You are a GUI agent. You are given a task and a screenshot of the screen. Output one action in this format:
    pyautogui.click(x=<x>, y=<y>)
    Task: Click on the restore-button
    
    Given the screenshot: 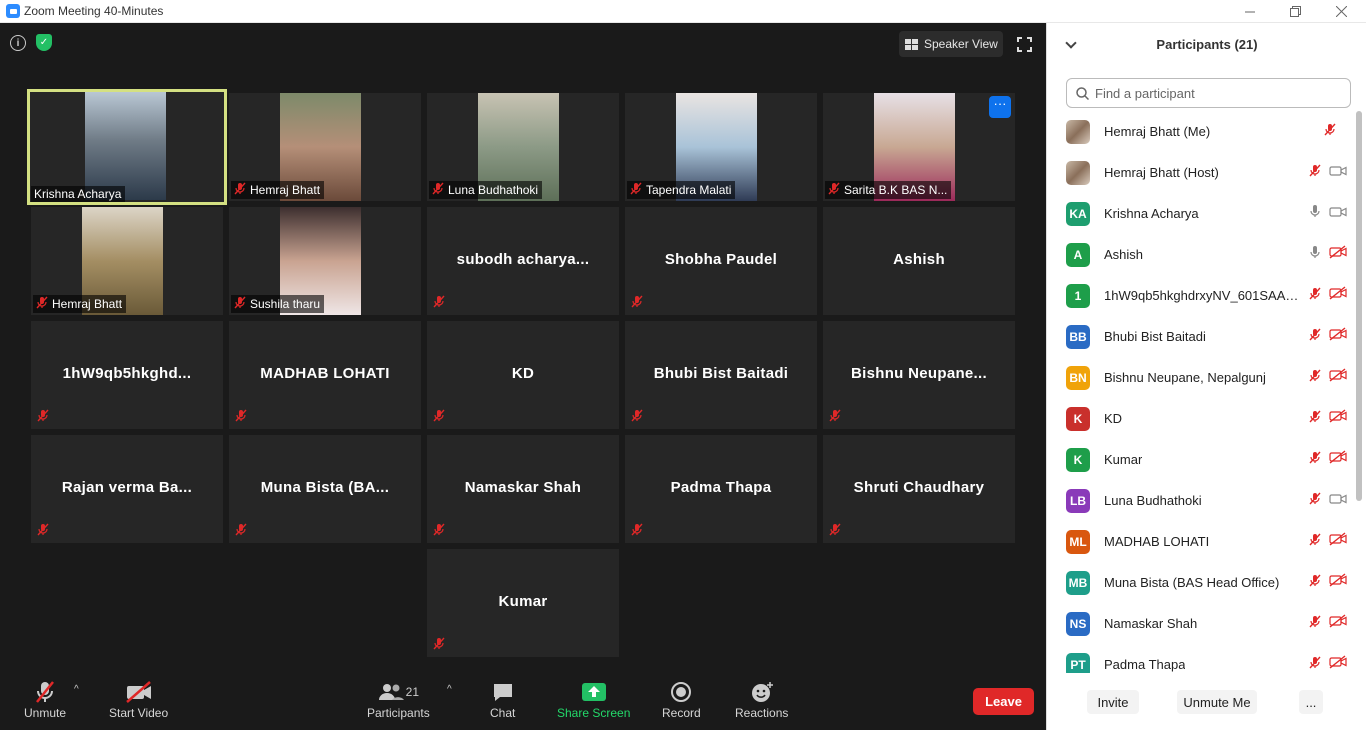 What is the action you would take?
    pyautogui.click(x=1295, y=11)
    